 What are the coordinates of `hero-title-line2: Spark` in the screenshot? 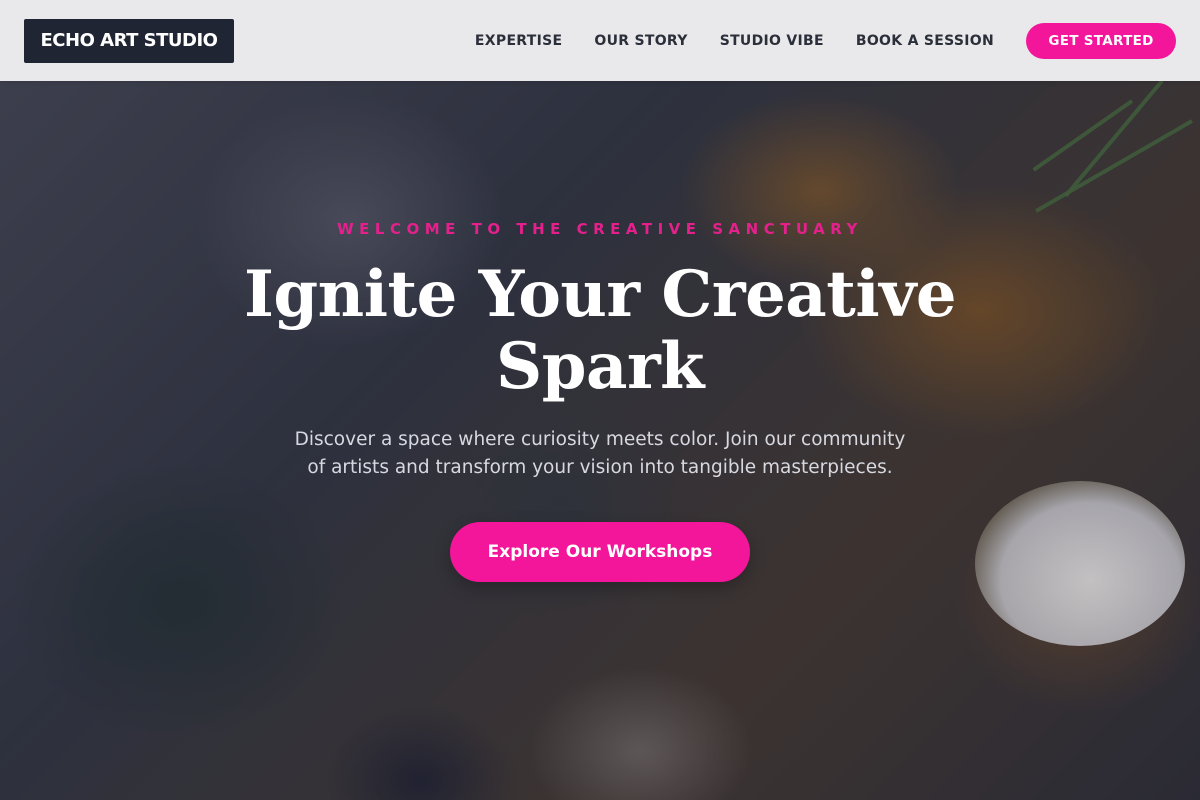 It's located at (600, 366).